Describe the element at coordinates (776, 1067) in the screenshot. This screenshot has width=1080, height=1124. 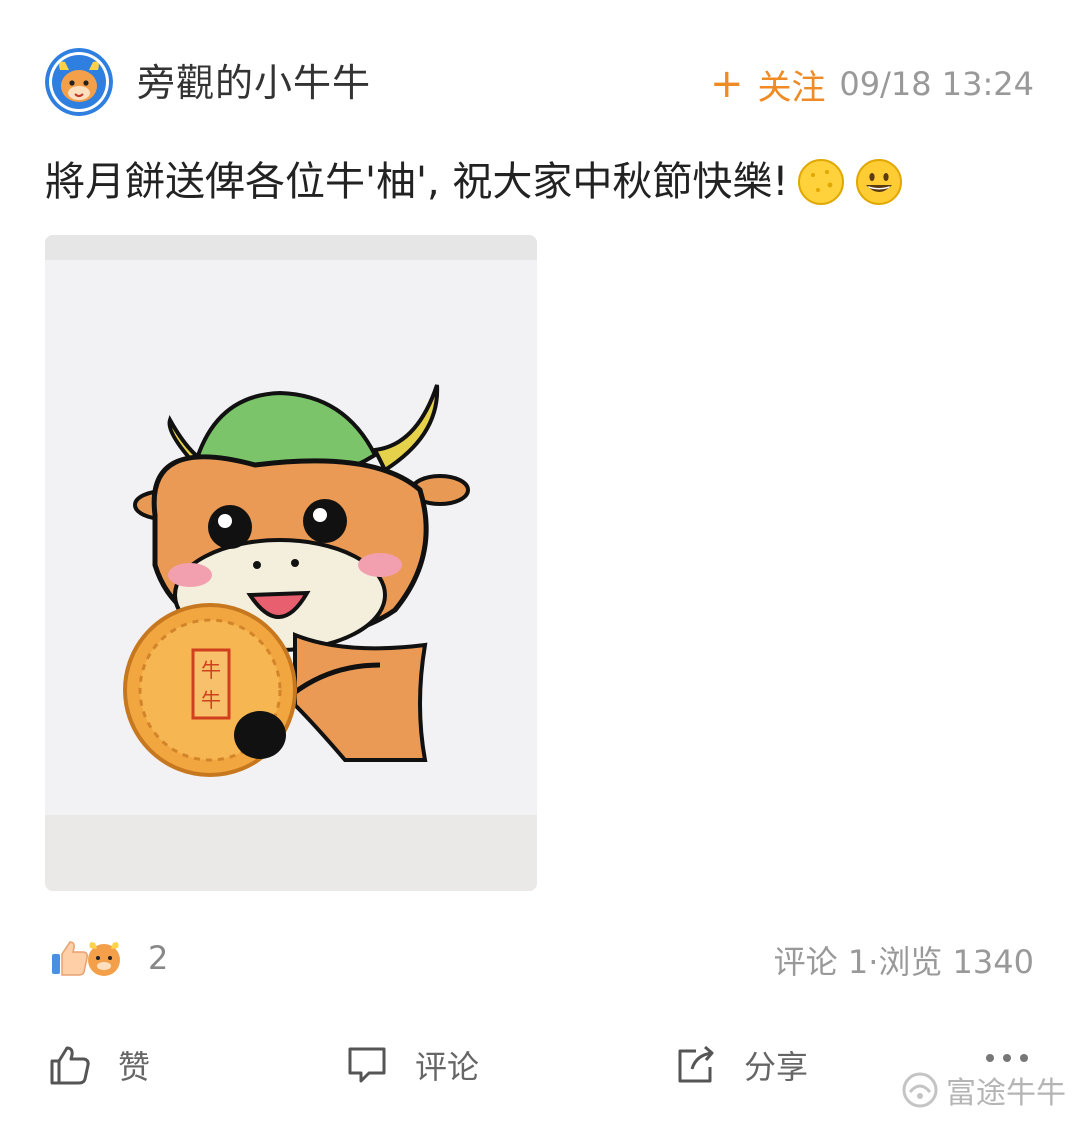
I see `share-label: 分享` at that location.